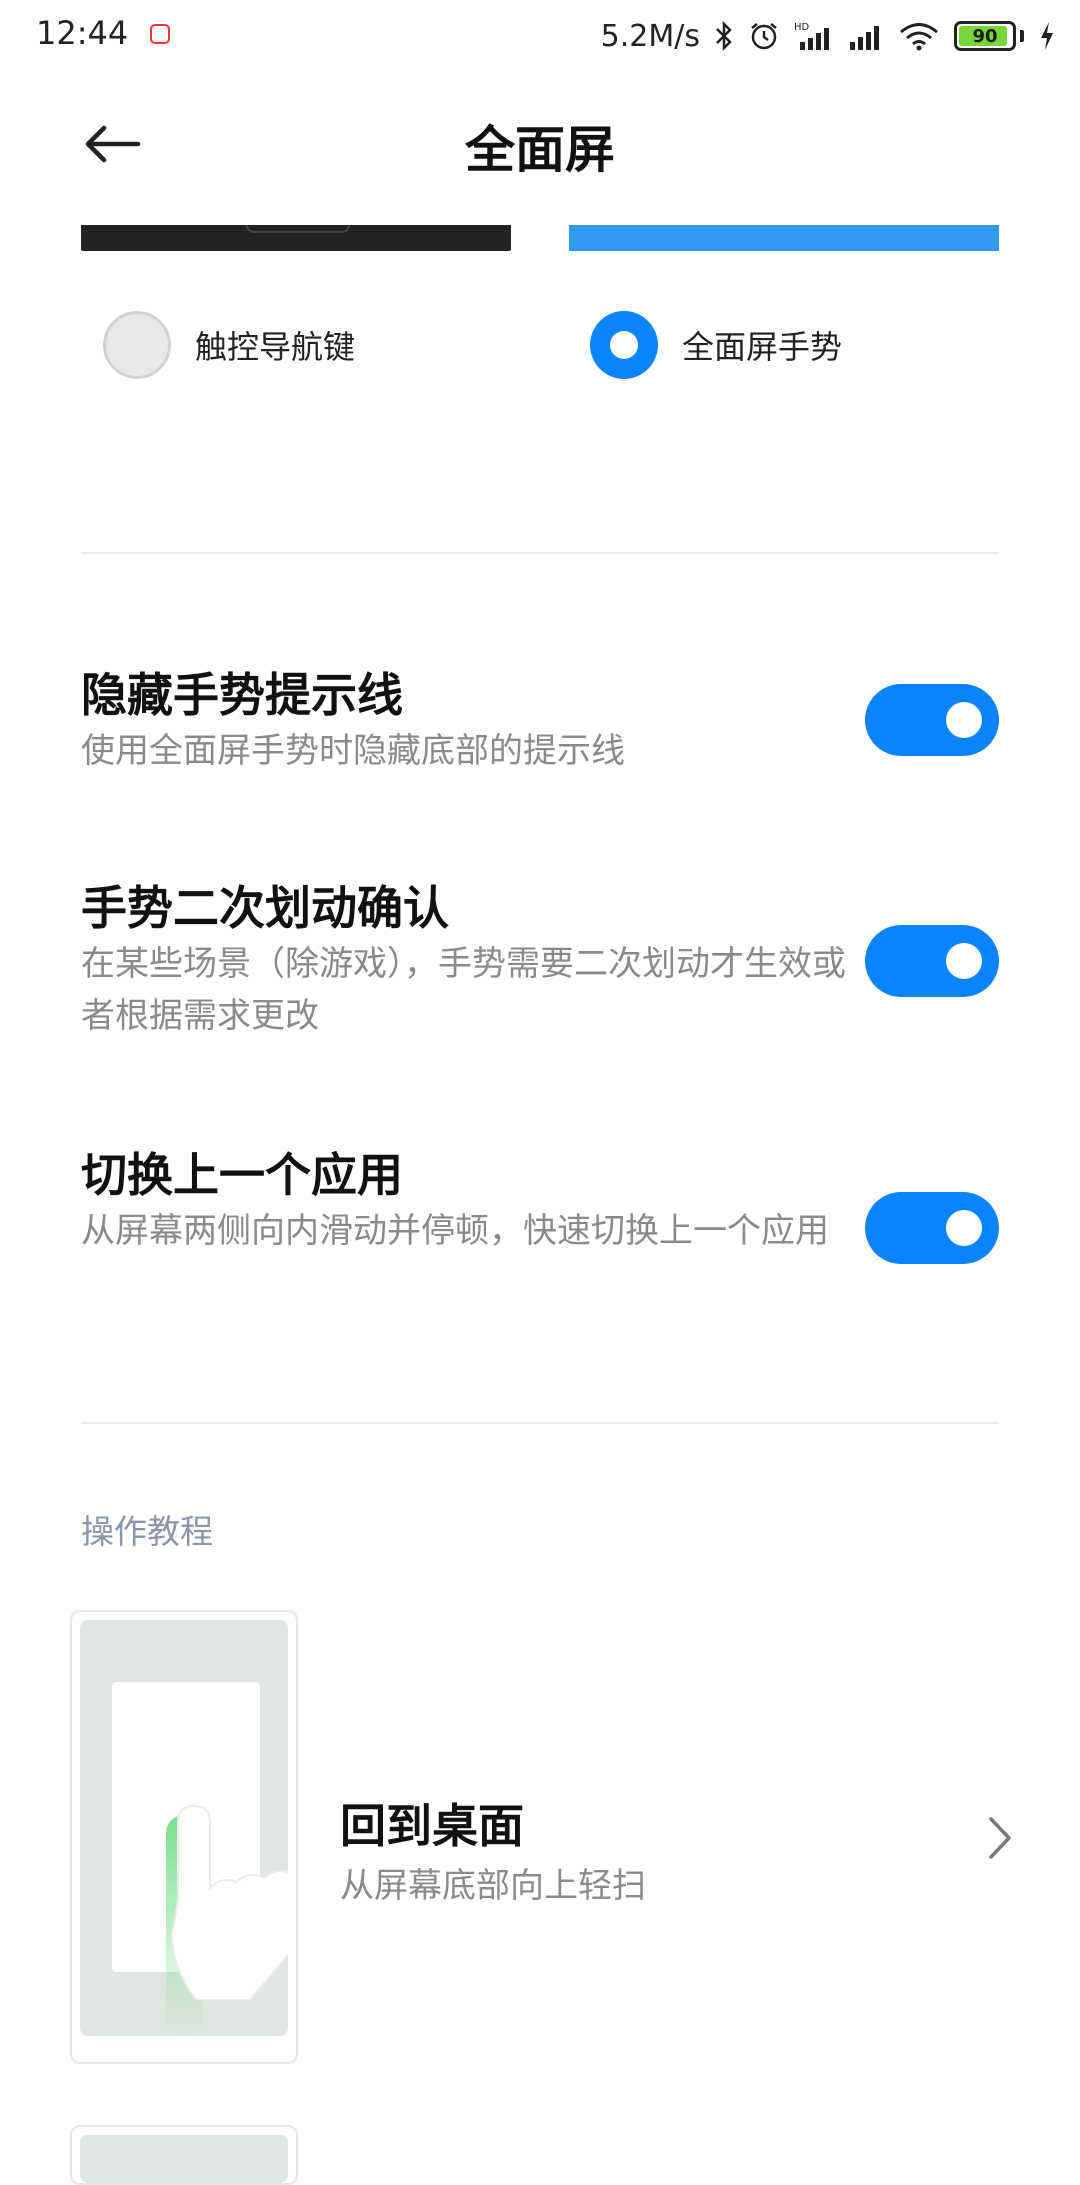 Image resolution: width=1080 pixels, height=2185 pixels. I want to click on radio-label: 全面屏手势, so click(762, 347).